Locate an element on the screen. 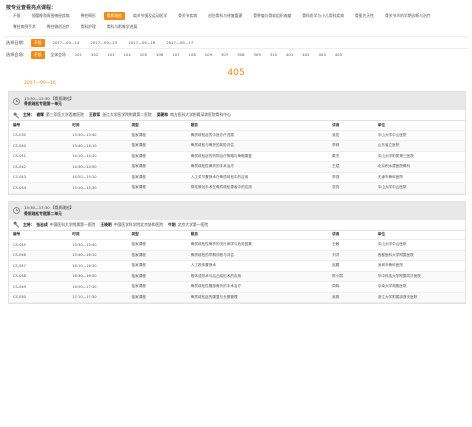 The height and width of the screenshot is (427, 472). clock-icon is located at coordinates (16, 211).